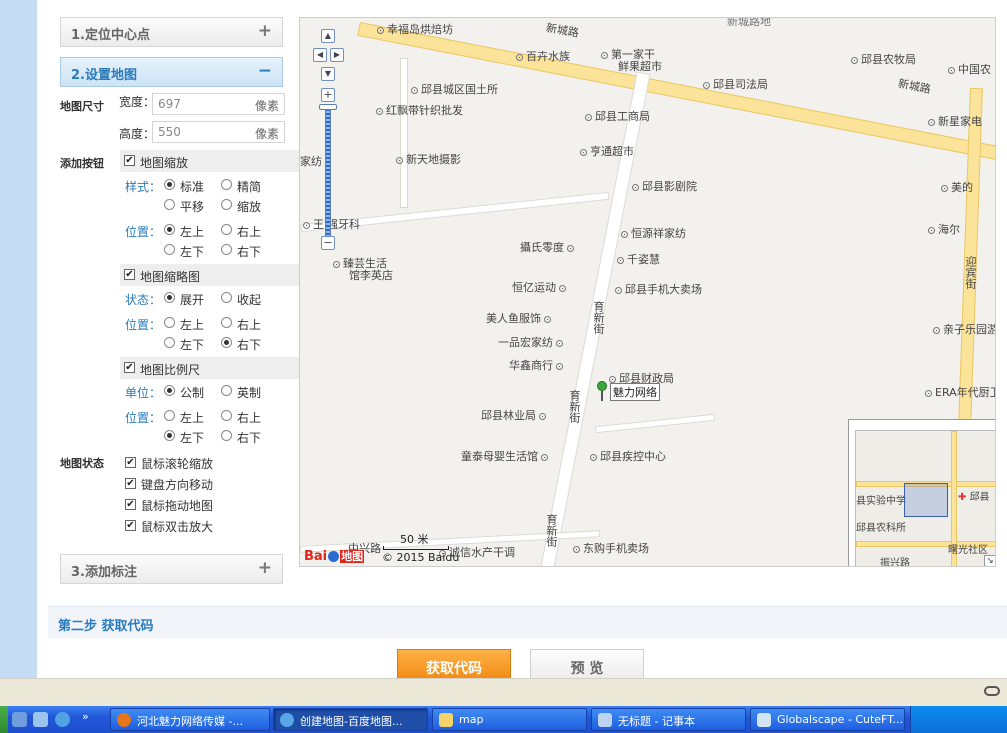  Describe the element at coordinates (226, 342) in the screenshot. I see `overview-pos-bottom-right-radio` at that location.